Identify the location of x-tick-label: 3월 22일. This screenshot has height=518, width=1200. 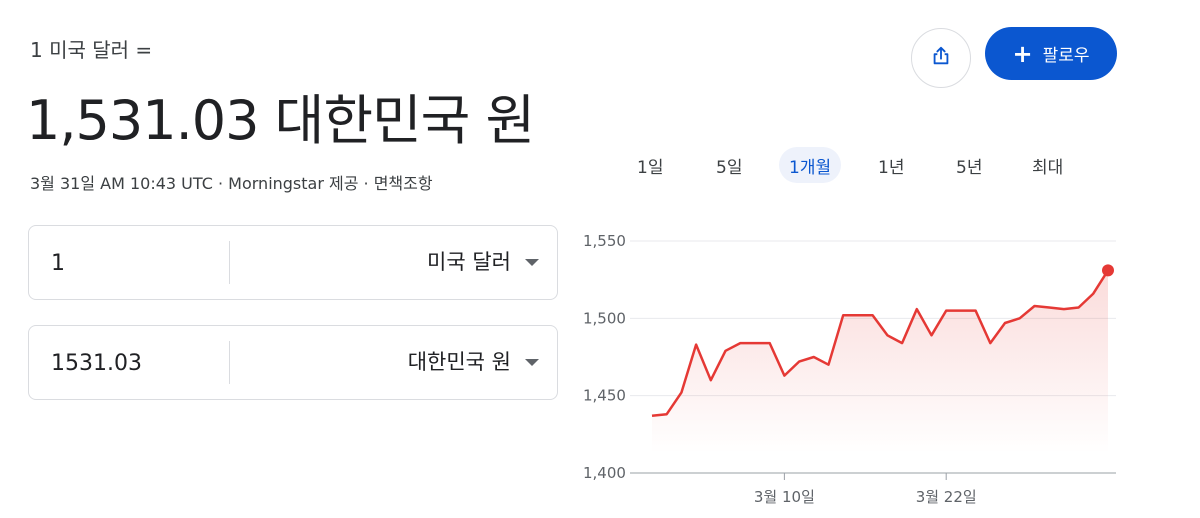
(946, 497).